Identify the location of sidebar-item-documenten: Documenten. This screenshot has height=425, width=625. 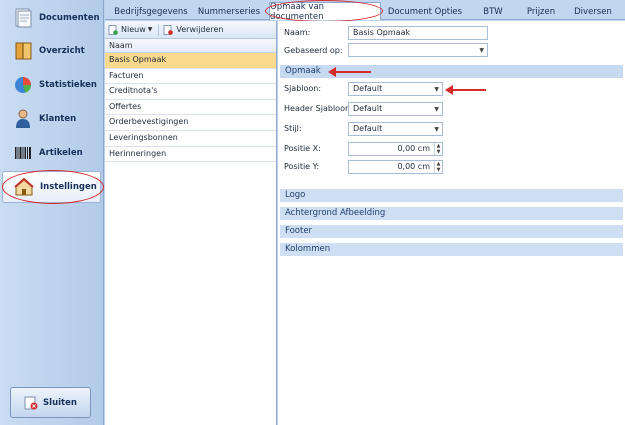
(51, 18).